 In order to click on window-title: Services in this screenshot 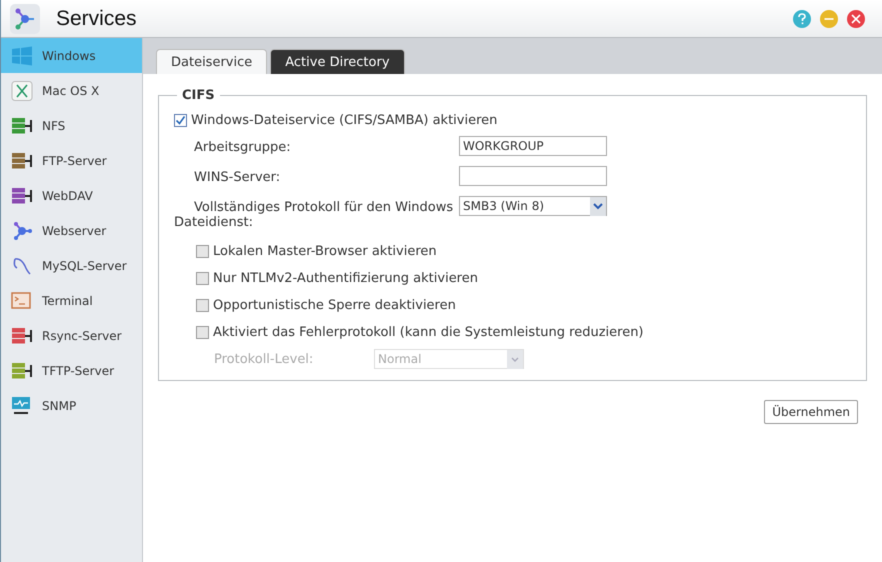, I will do `click(96, 18)`.